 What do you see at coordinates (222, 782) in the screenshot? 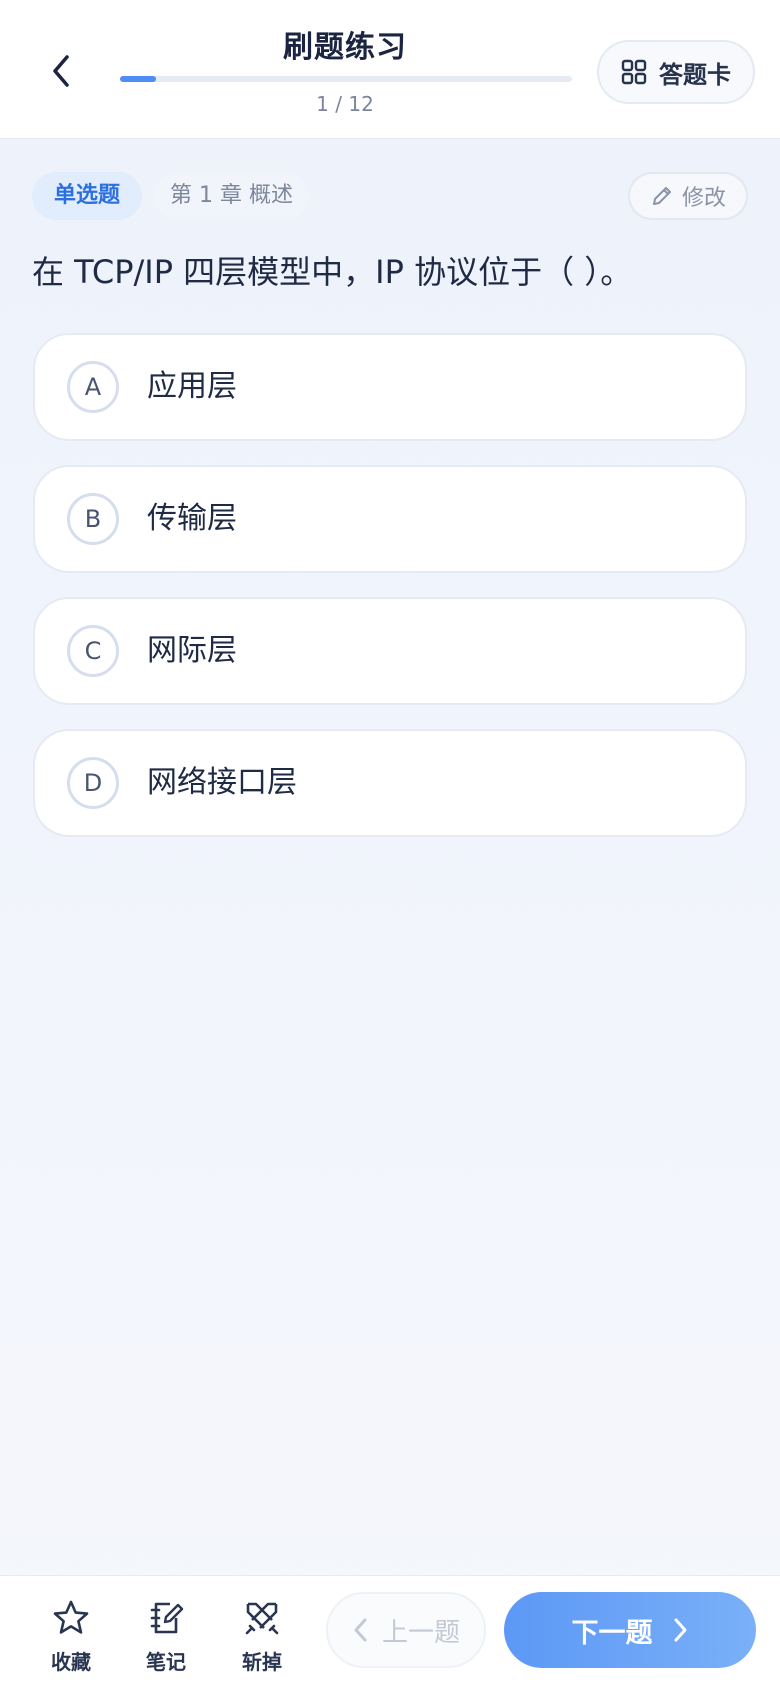
I see `option-text: 网络接口层` at bounding box center [222, 782].